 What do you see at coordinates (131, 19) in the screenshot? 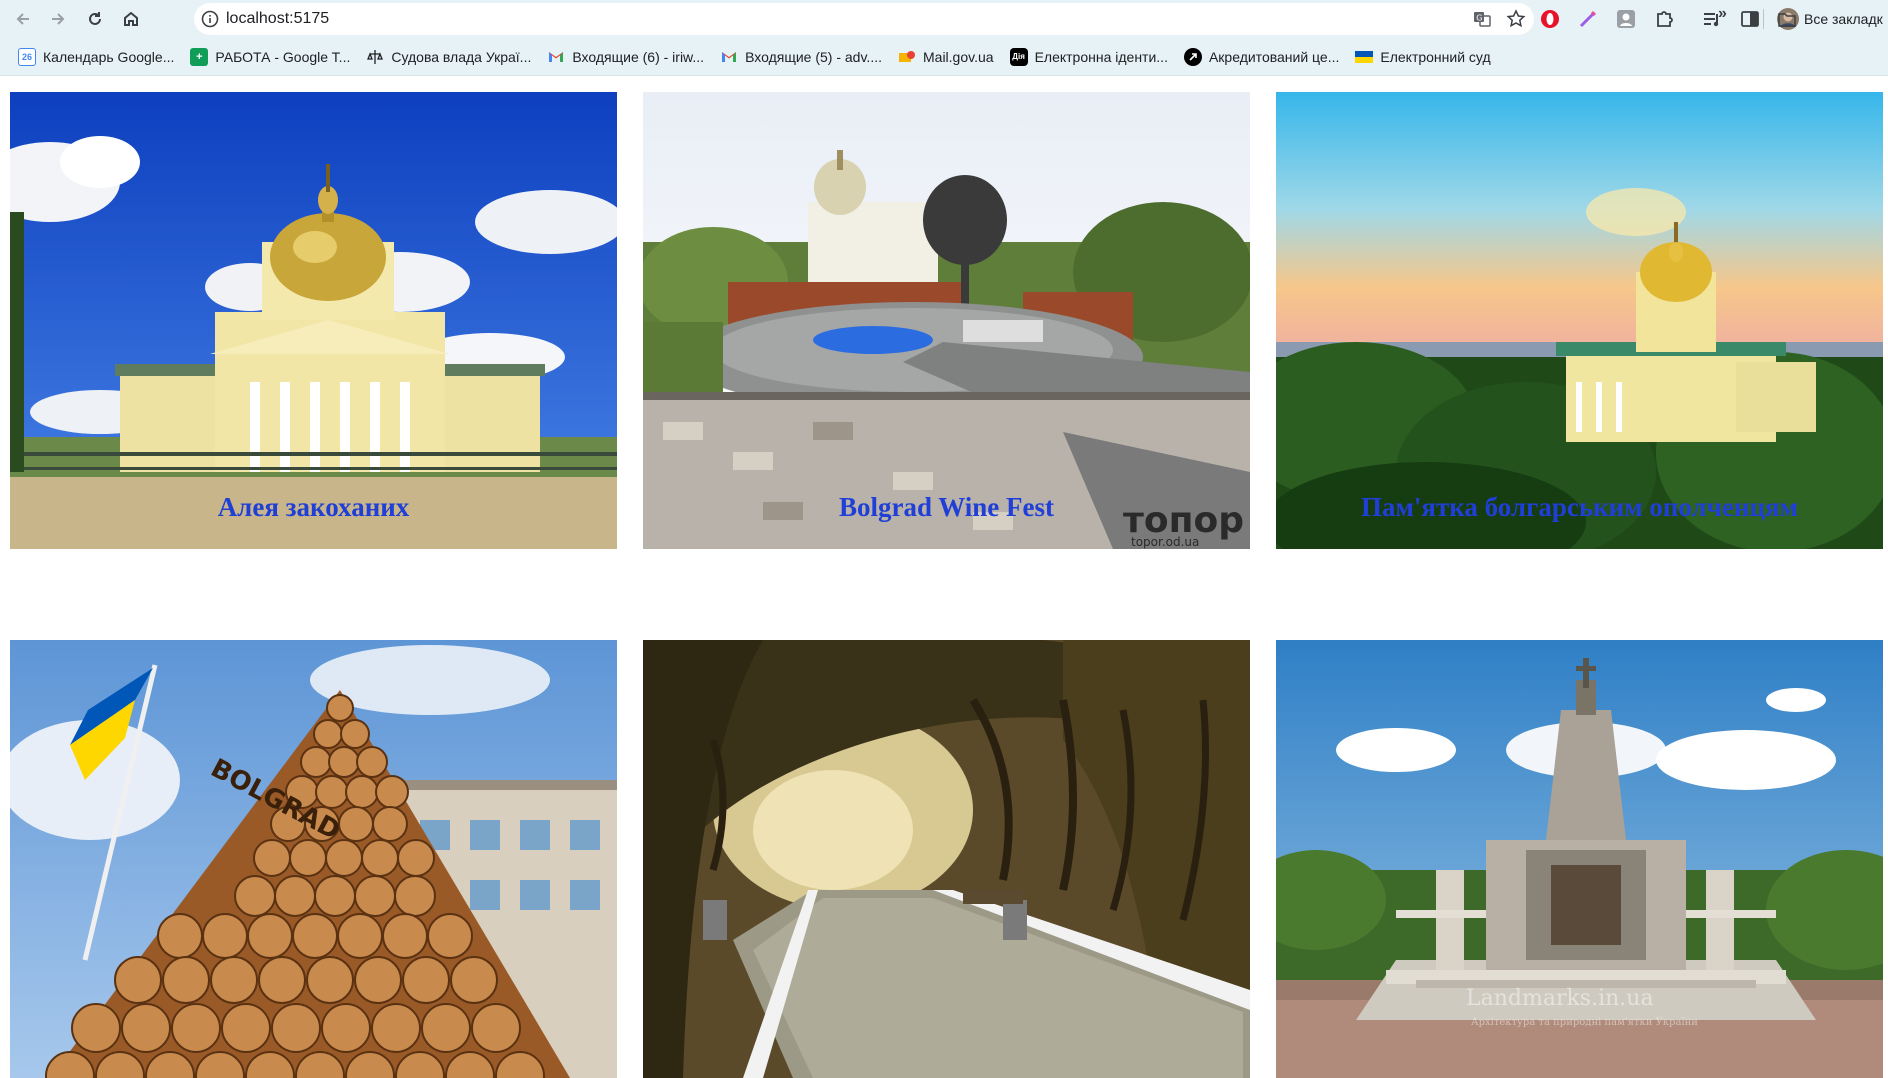
I see `home-icon` at bounding box center [131, 19].